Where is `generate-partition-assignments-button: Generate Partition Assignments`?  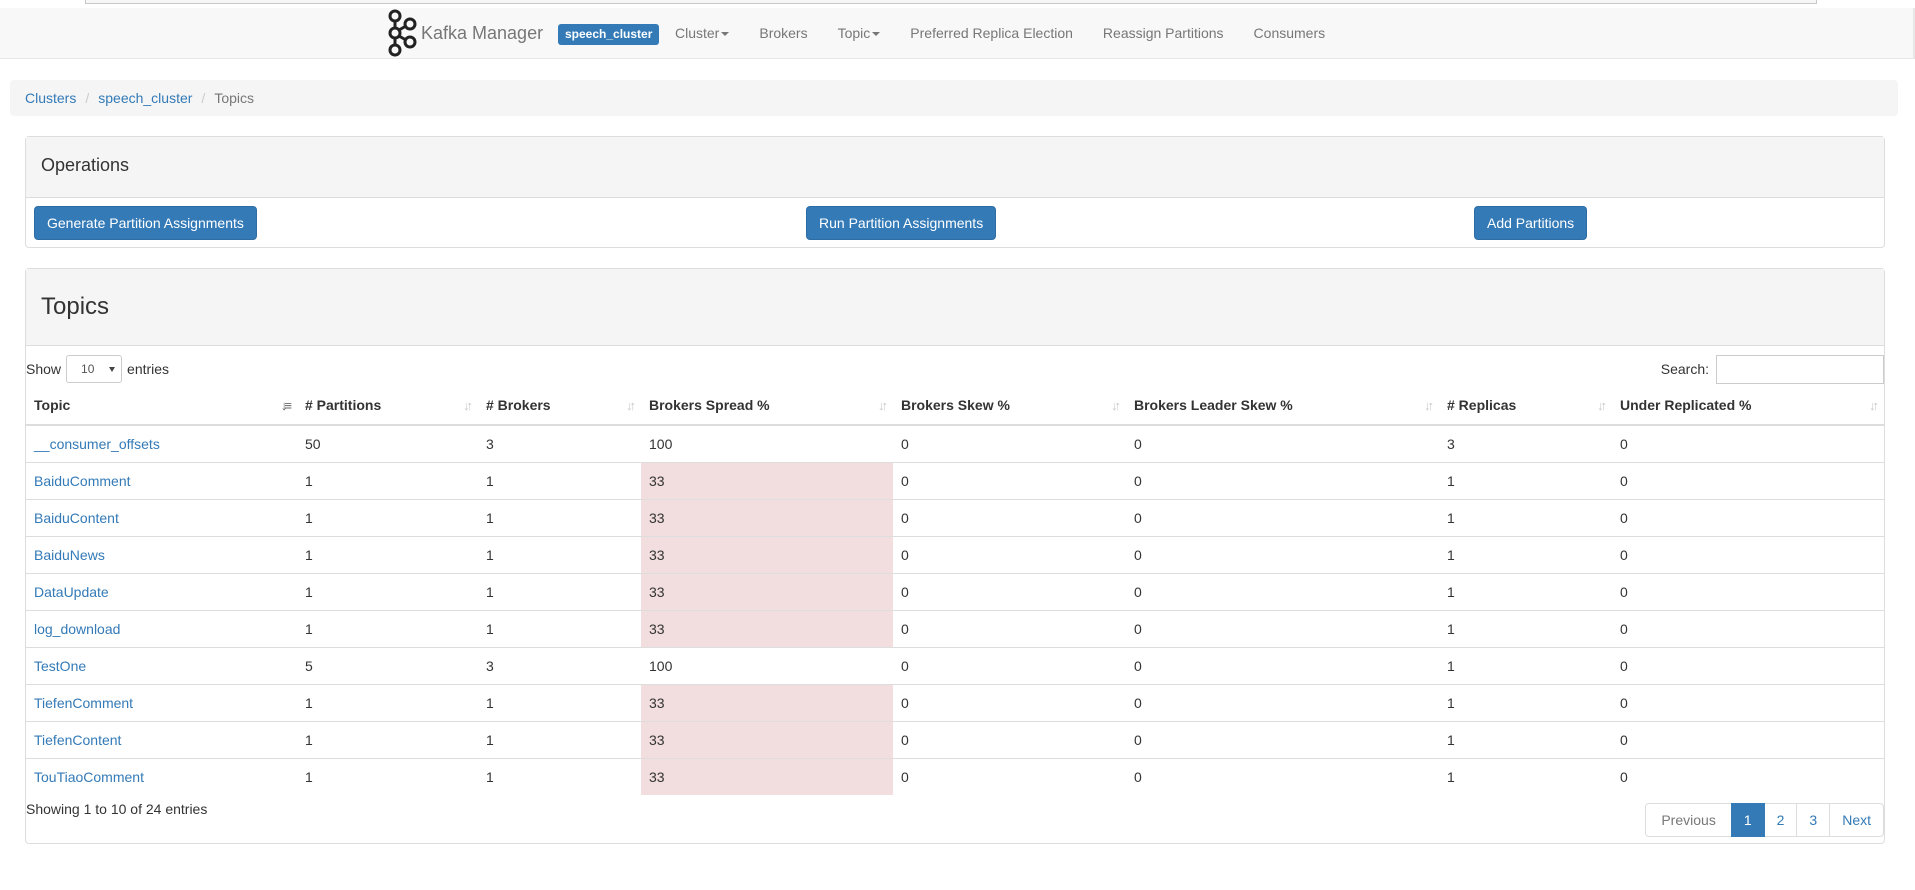 generate-partition-assignments-button: Generate Partition Assignments is located at coordinates (145, 223).